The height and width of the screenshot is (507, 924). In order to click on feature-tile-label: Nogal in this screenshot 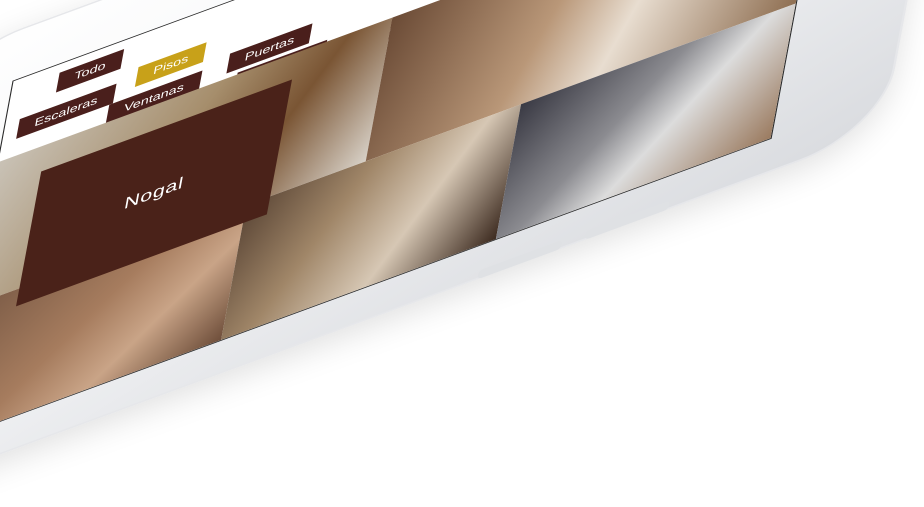, I will do `click(154, 192)`.